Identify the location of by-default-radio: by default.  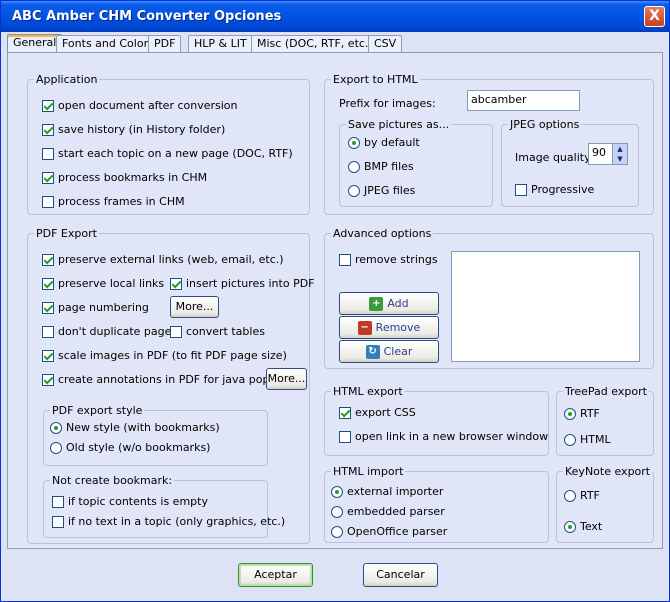
(384, 142).